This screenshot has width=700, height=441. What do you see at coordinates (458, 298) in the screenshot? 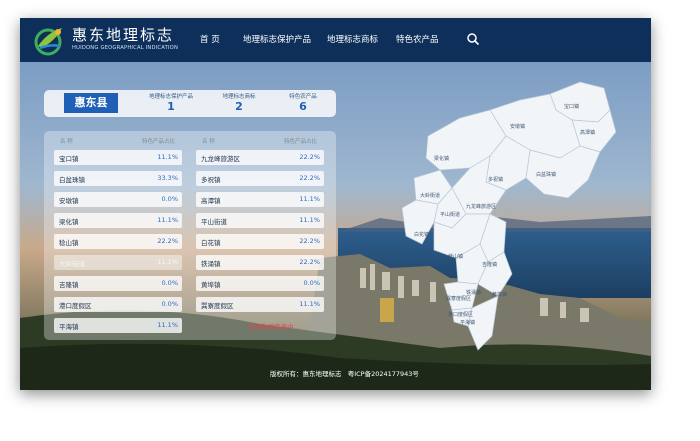
I see `map-label: 巽寮度假区` at bounding box center [458, 298].